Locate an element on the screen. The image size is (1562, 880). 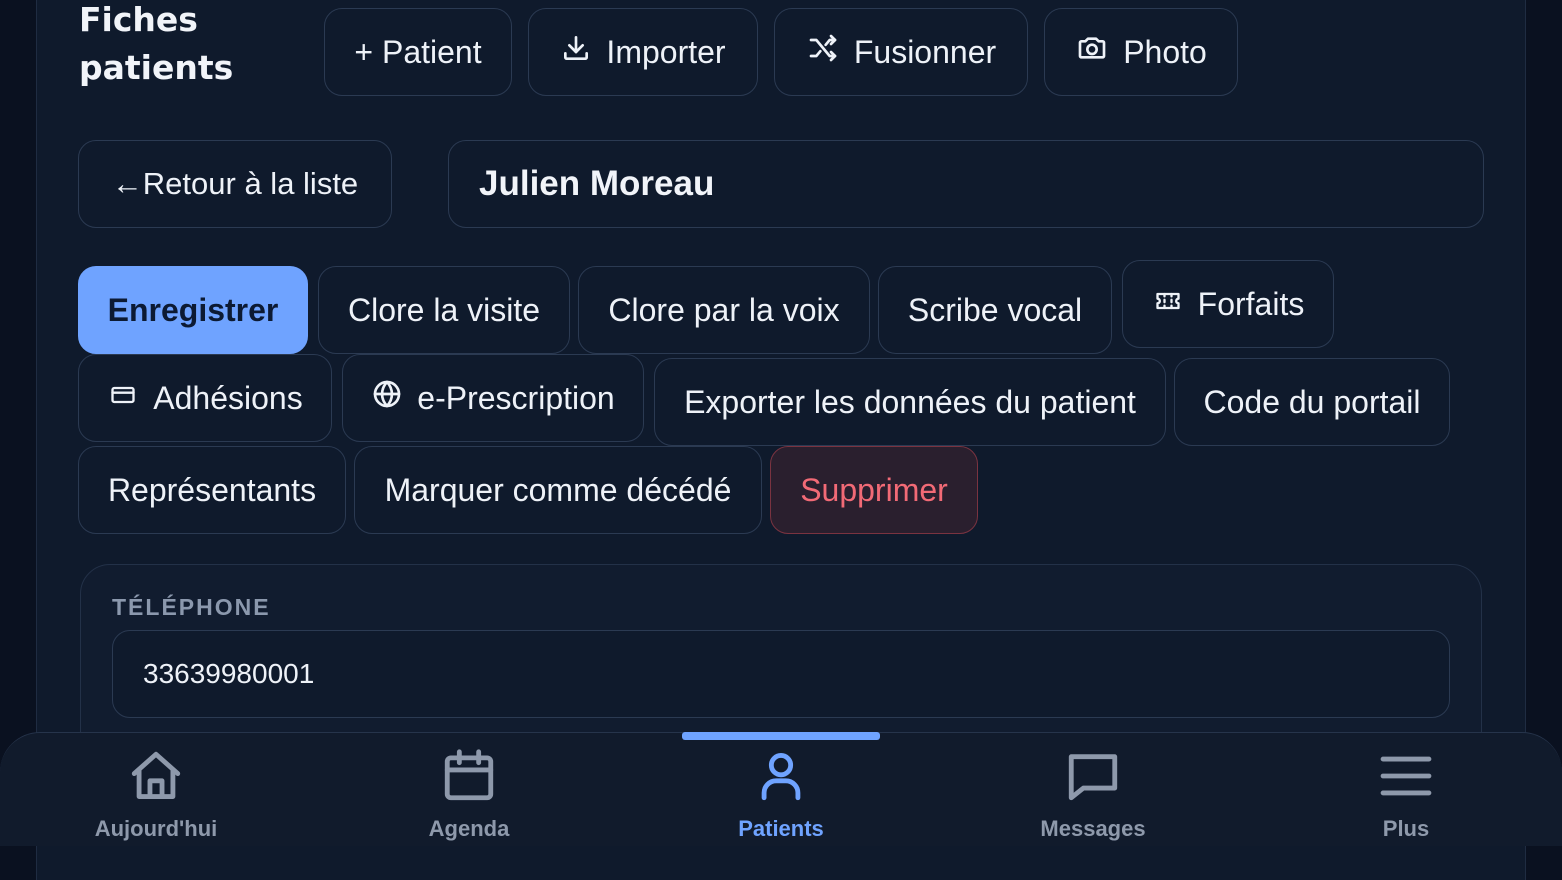
mark-deceased-label: Marquer comme décédé is located at coordinates (558, 489).